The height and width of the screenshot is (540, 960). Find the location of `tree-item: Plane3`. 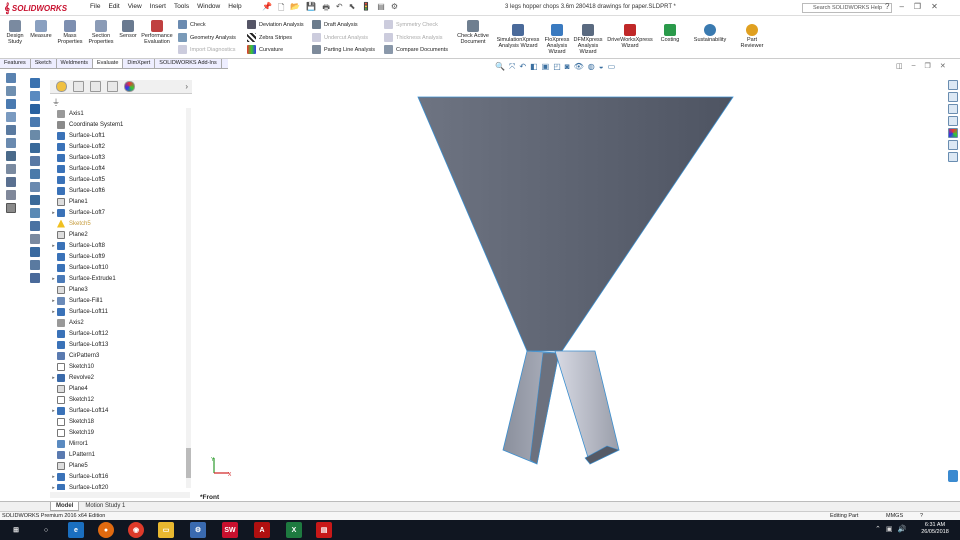

tree-item: Plane3 is located at coordinates (120, 289).